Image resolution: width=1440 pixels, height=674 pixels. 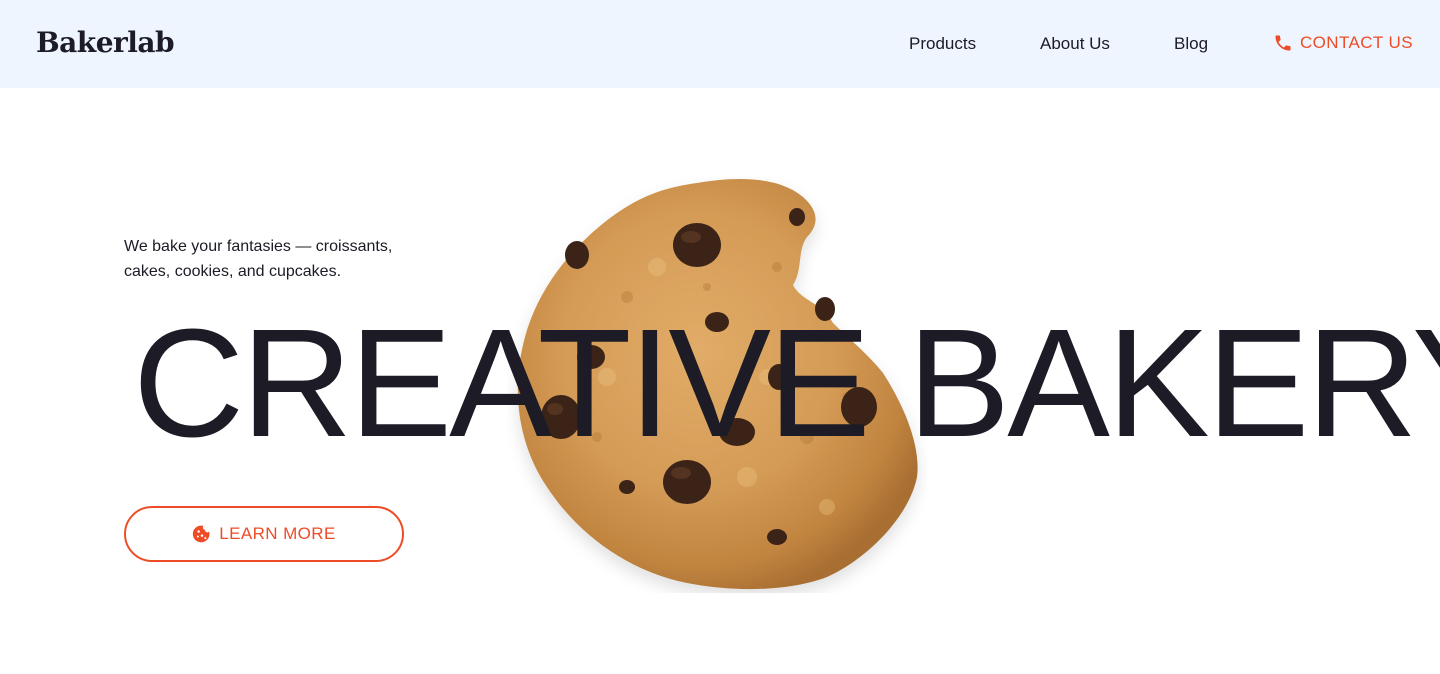 What do you see at coordinates (1191, 44) in the screenshot?
I see `nav-link-blog: Blog` at bounding box center [1191, 44].